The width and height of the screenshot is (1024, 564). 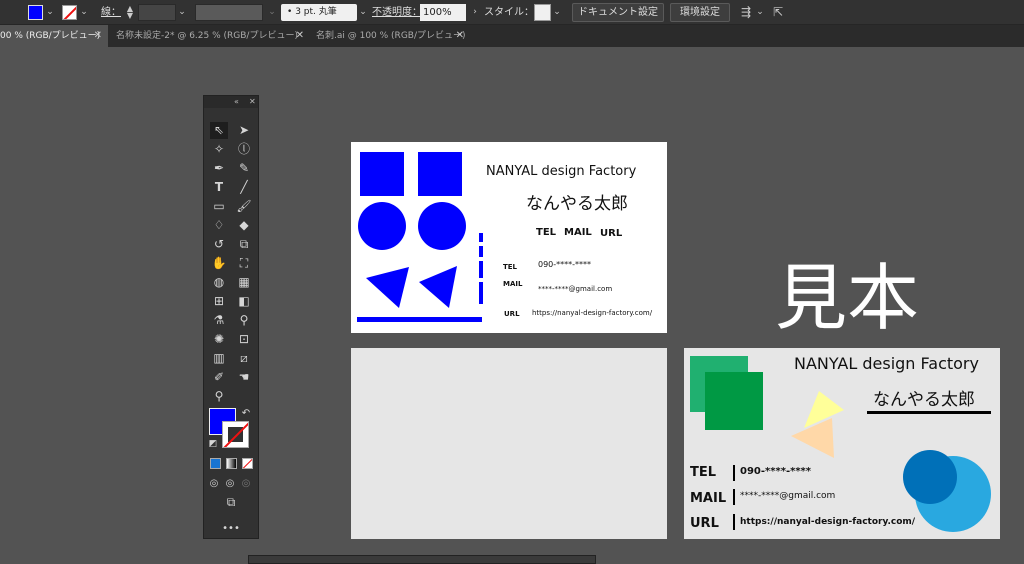 What do you see at coordinates (746, 12) in the screenshot?
I see `arrange-documents-icon: ⇶` at bounding box center [746, 12].